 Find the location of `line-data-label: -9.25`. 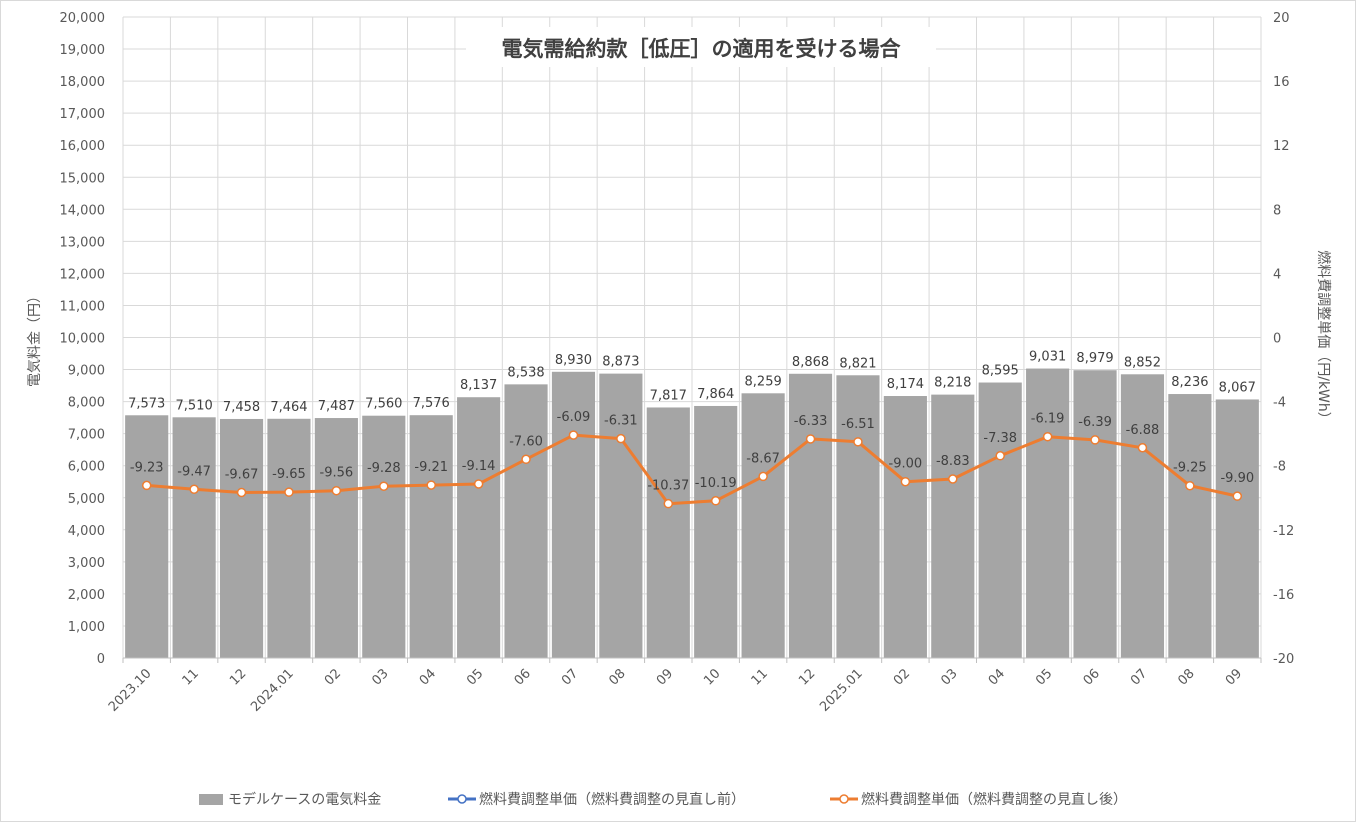

line-data-label: -9.25 is located at coordinates (1190, 468).